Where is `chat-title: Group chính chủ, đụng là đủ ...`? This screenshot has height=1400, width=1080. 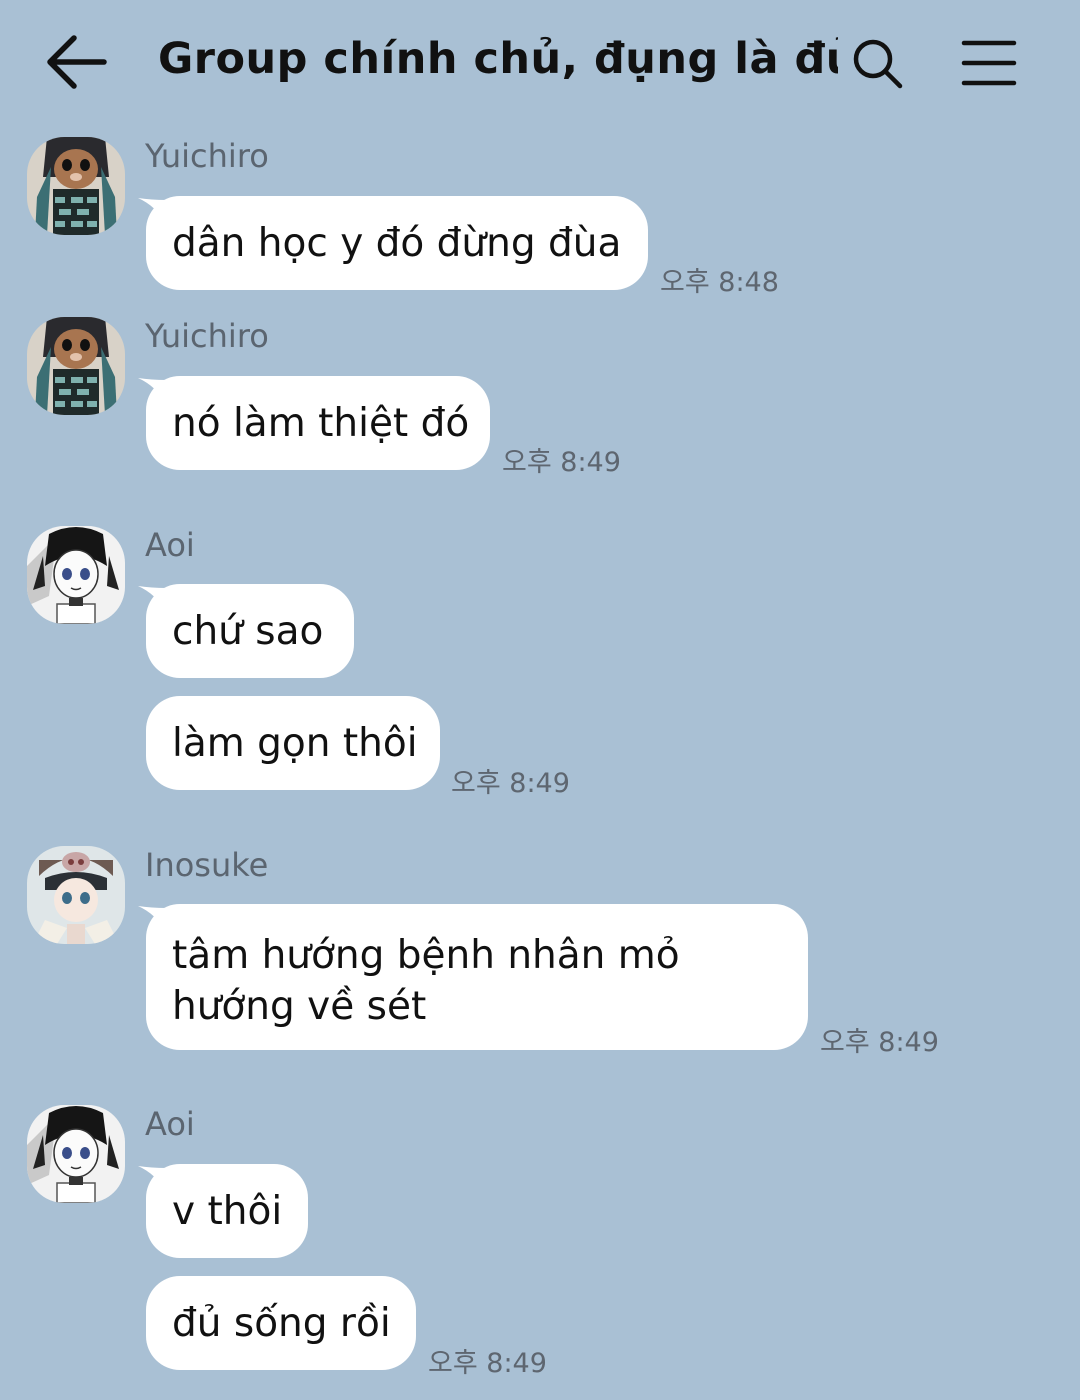 chat-title: Group chính chủ, đụng là đủ ... is located at coordinates (498, 59).